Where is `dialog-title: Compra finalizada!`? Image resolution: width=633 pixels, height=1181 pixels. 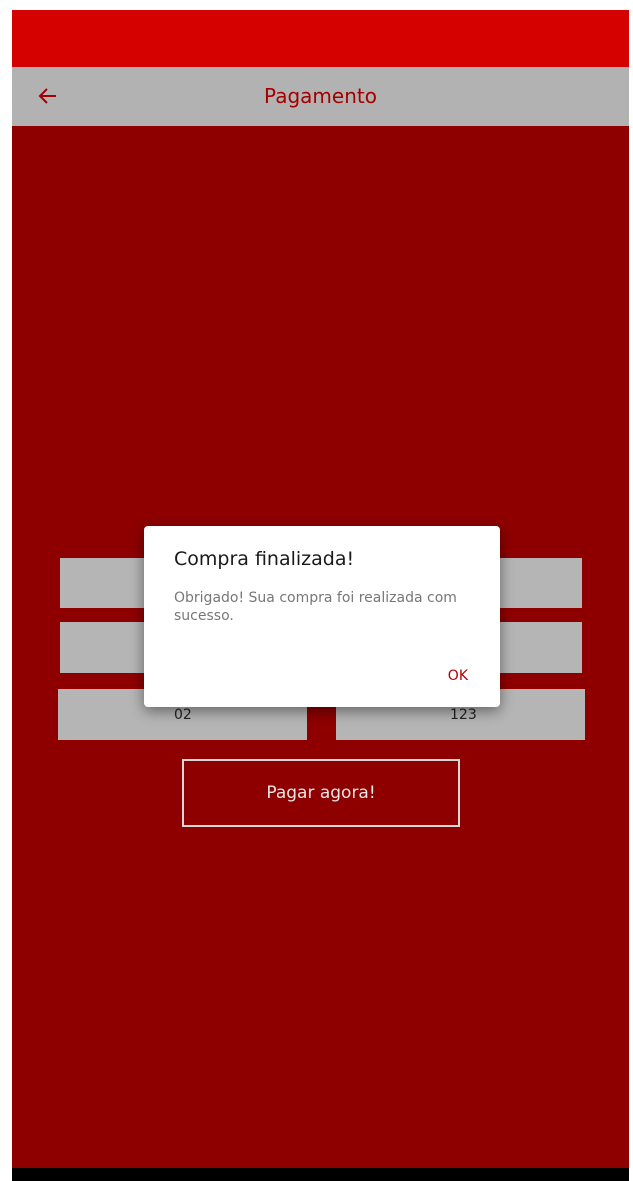 dialog-title: Compra finalizada! is located at coordinates (264, 559).